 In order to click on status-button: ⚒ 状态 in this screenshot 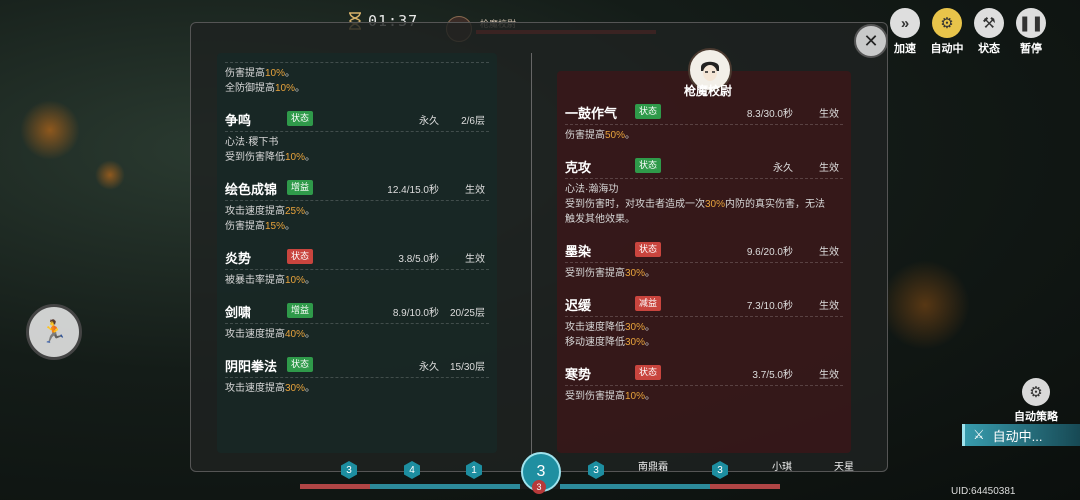, I will do `click(989, 32)`.